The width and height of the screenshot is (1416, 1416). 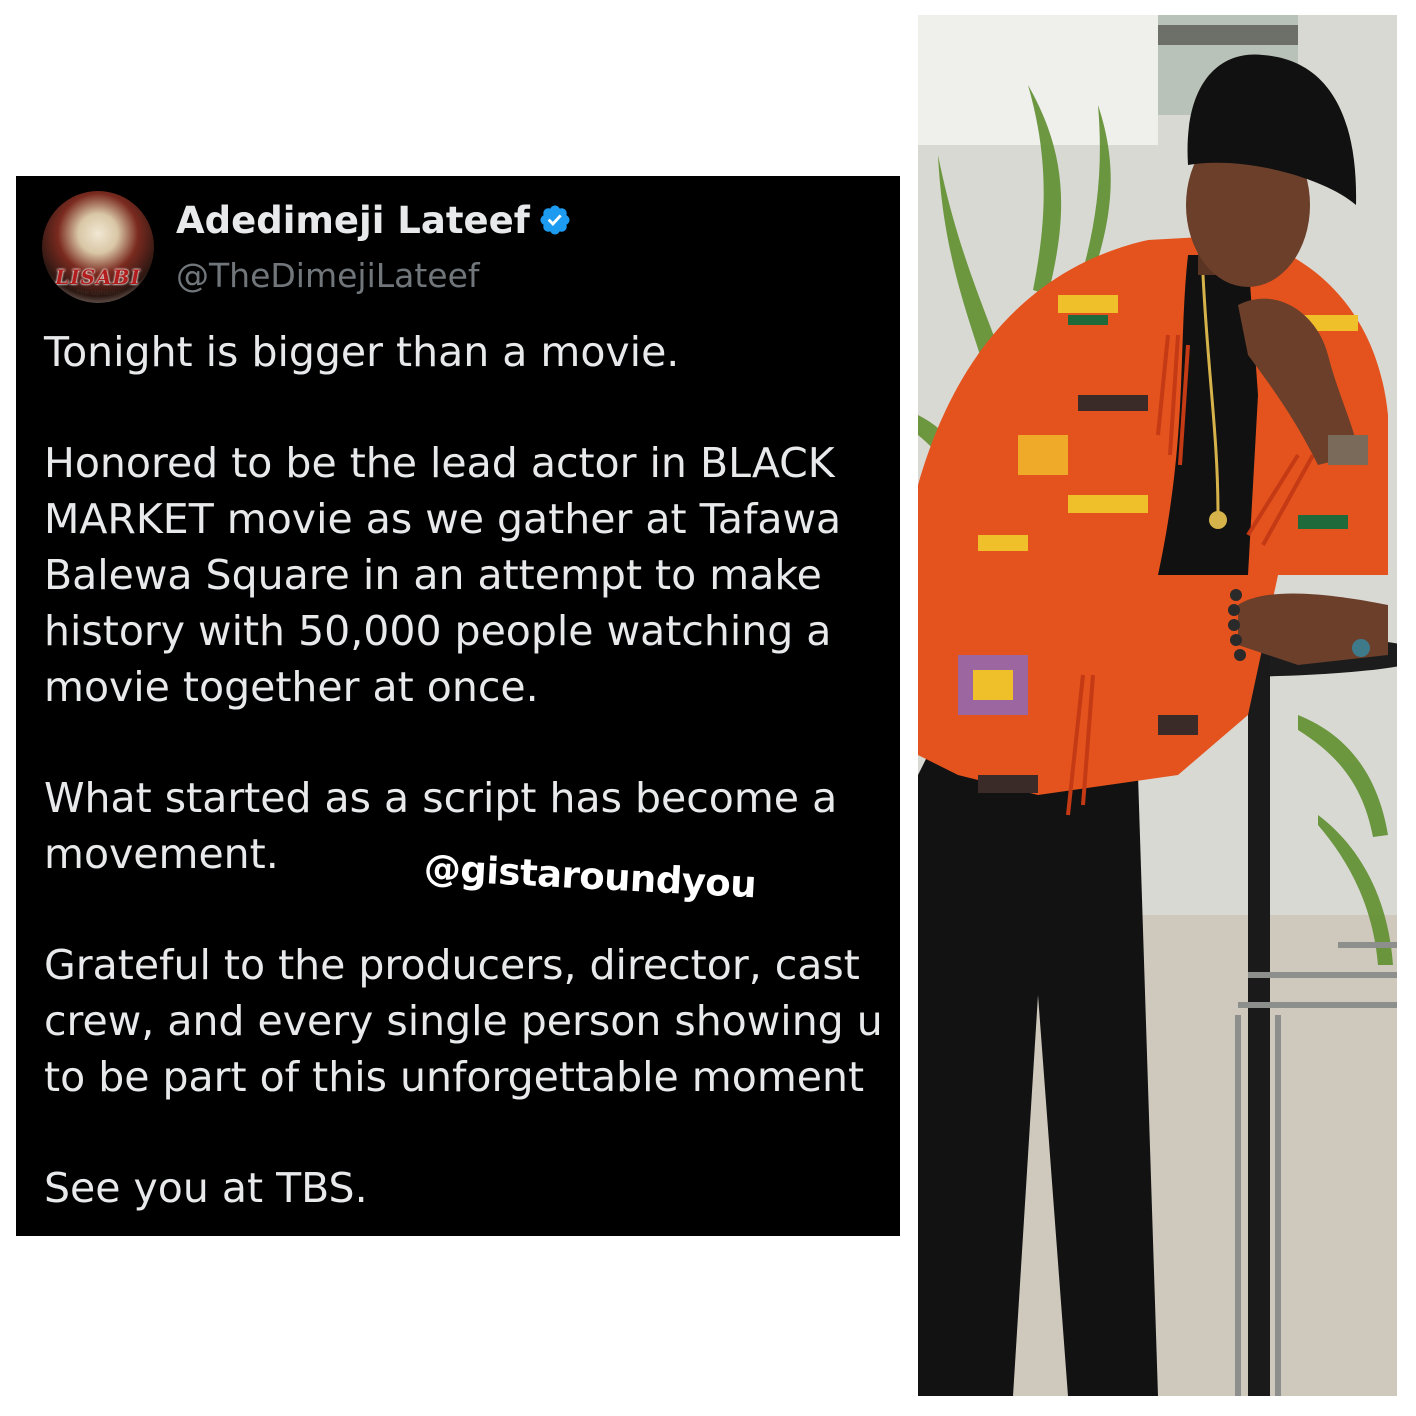 I want to click on tweet-line: Balewa Square in an attempt to make, so click(x=433, y=575).